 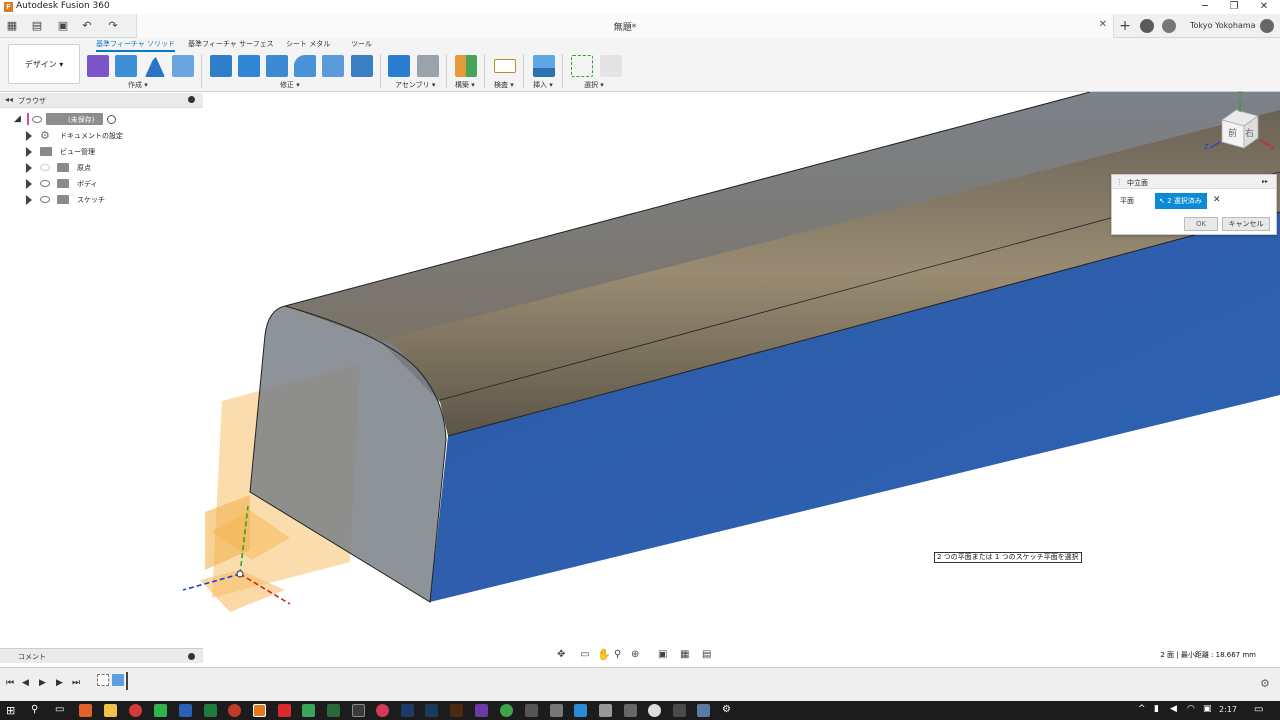 I want to click on tree-item-document-settings: ⚙ ドキュメントの設定, so click(x=101, y=136).